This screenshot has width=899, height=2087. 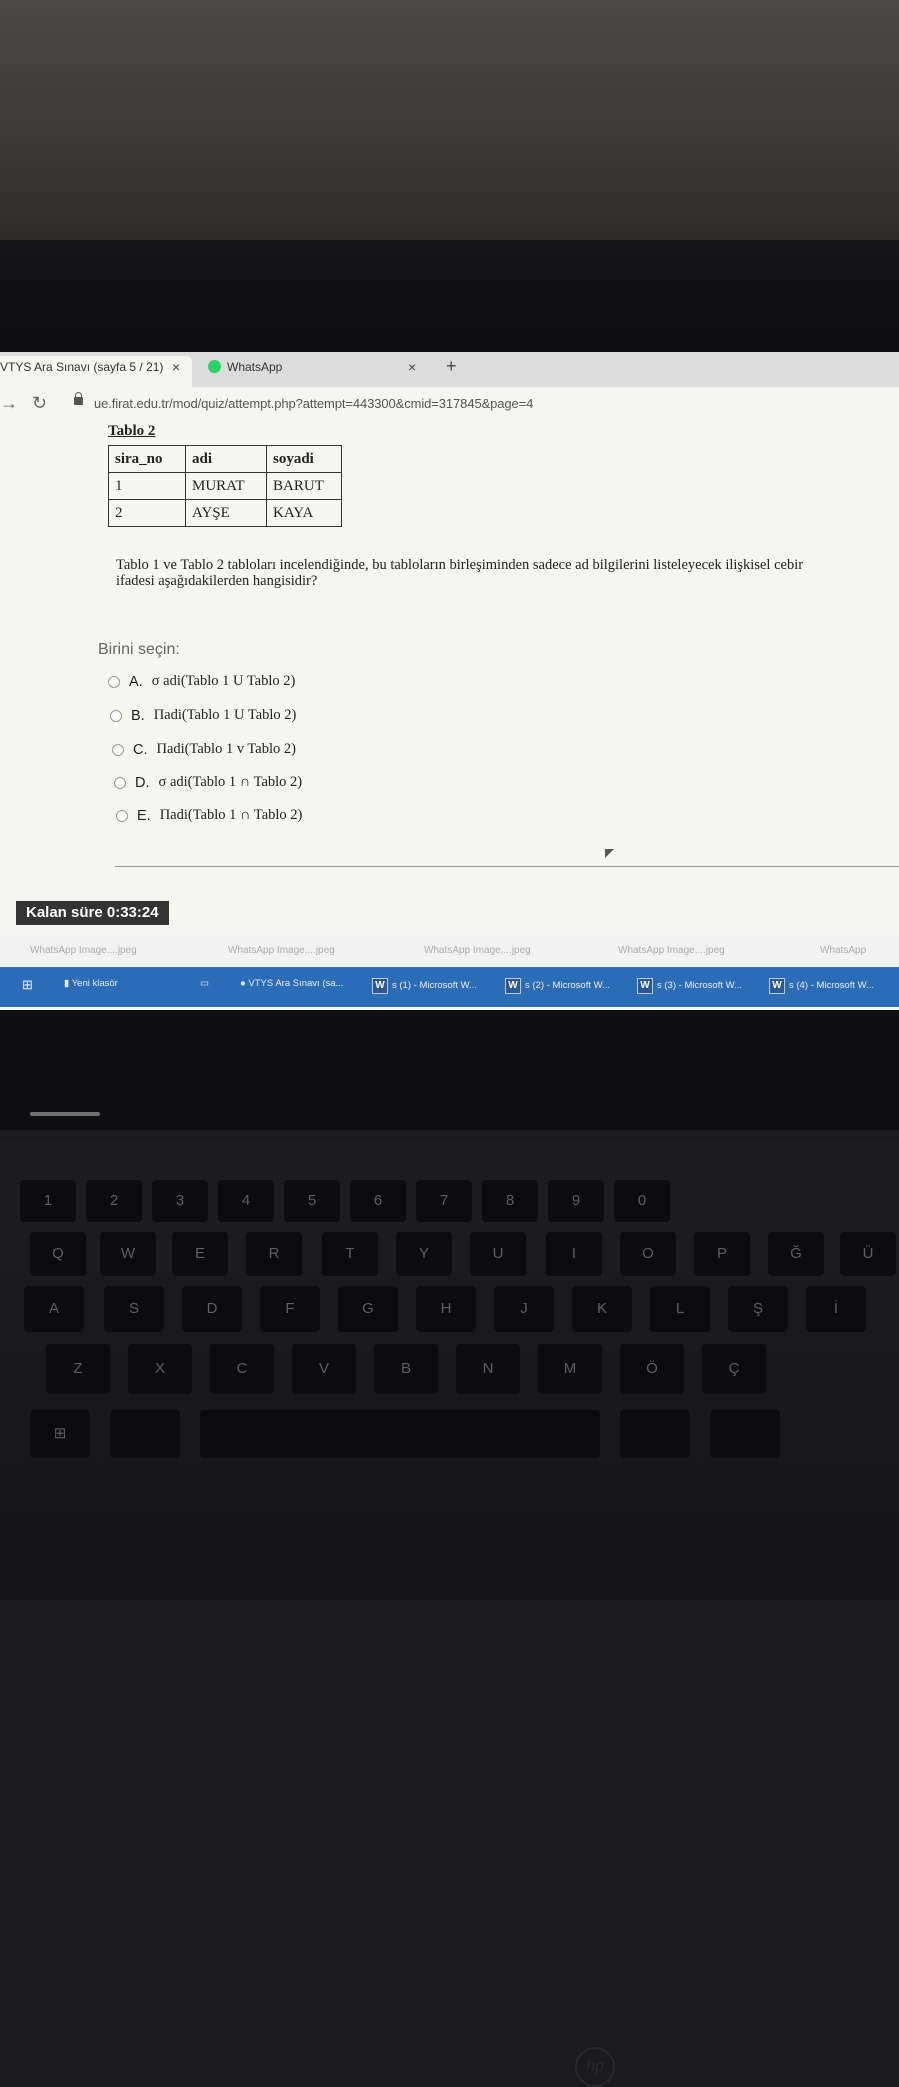 What do you see at coordinates (843, 950) in the screenshot?
I see `download-item: WhatsApp` at bounding box center [843, 950].